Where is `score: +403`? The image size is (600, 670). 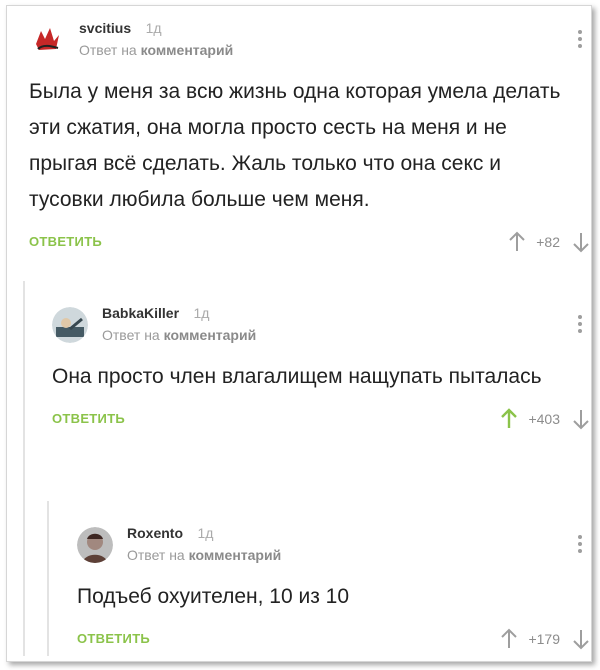
score: +403 is located at coordinates (544, 419).